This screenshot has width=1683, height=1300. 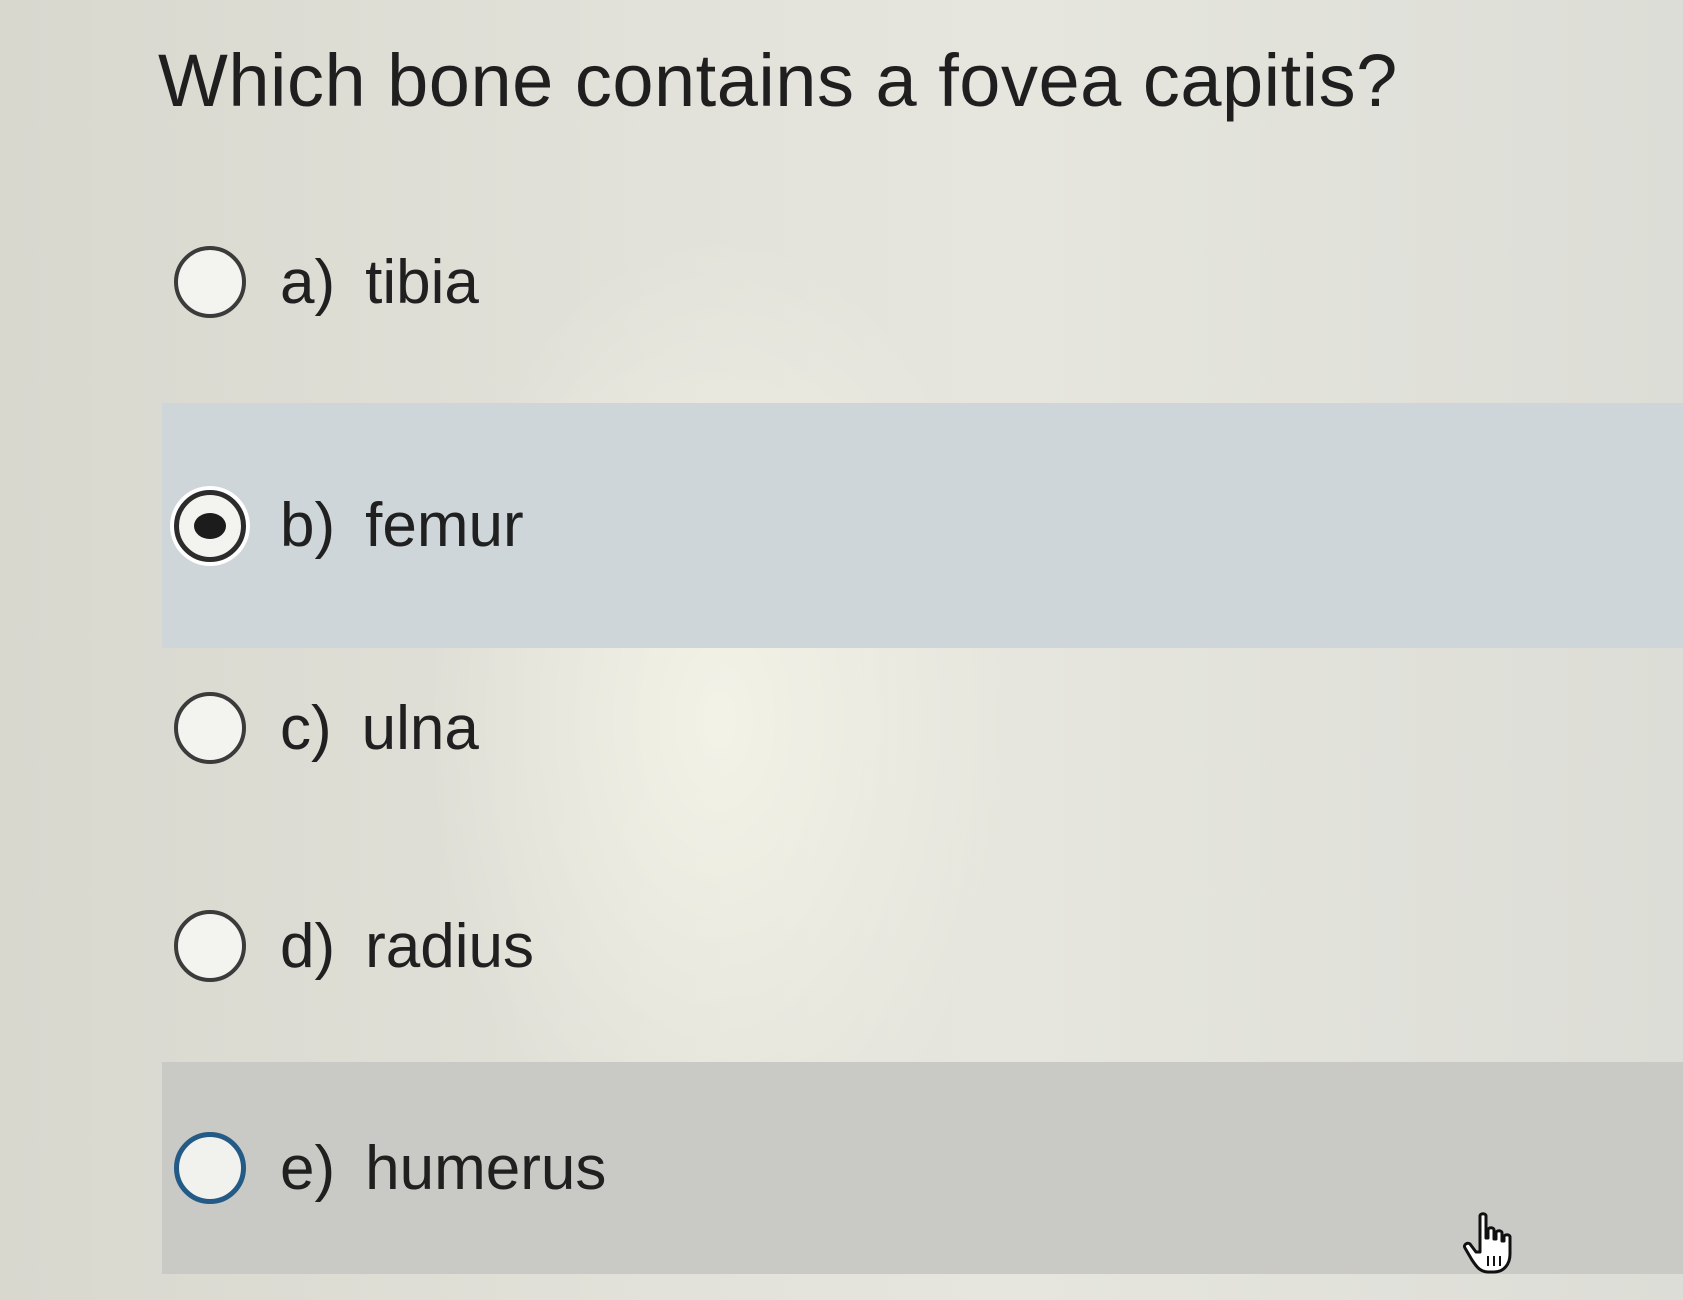 What do you see at coordinates (922, 728) in the screenshot?
I see `option-c: c) ulna` at bounding box center [922, 728].